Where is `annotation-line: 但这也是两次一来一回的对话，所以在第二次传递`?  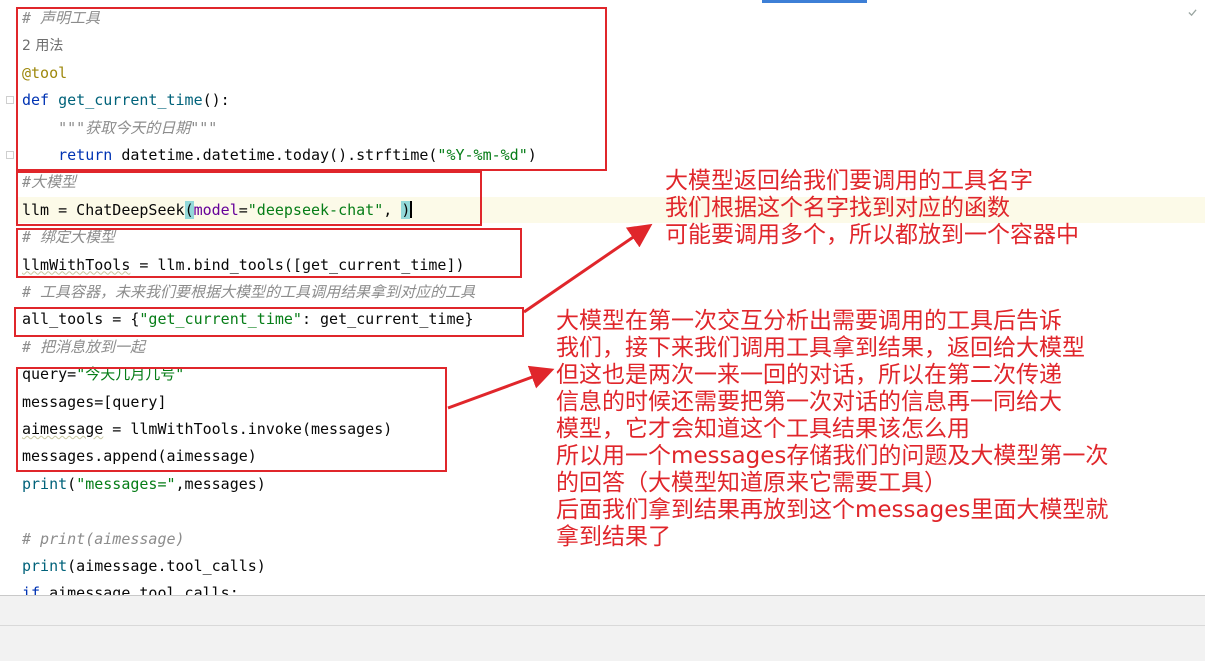
annotation-line: 但这也是两次一来一回的对话，所以在第二次传递 is located at coordinates (809, 375).